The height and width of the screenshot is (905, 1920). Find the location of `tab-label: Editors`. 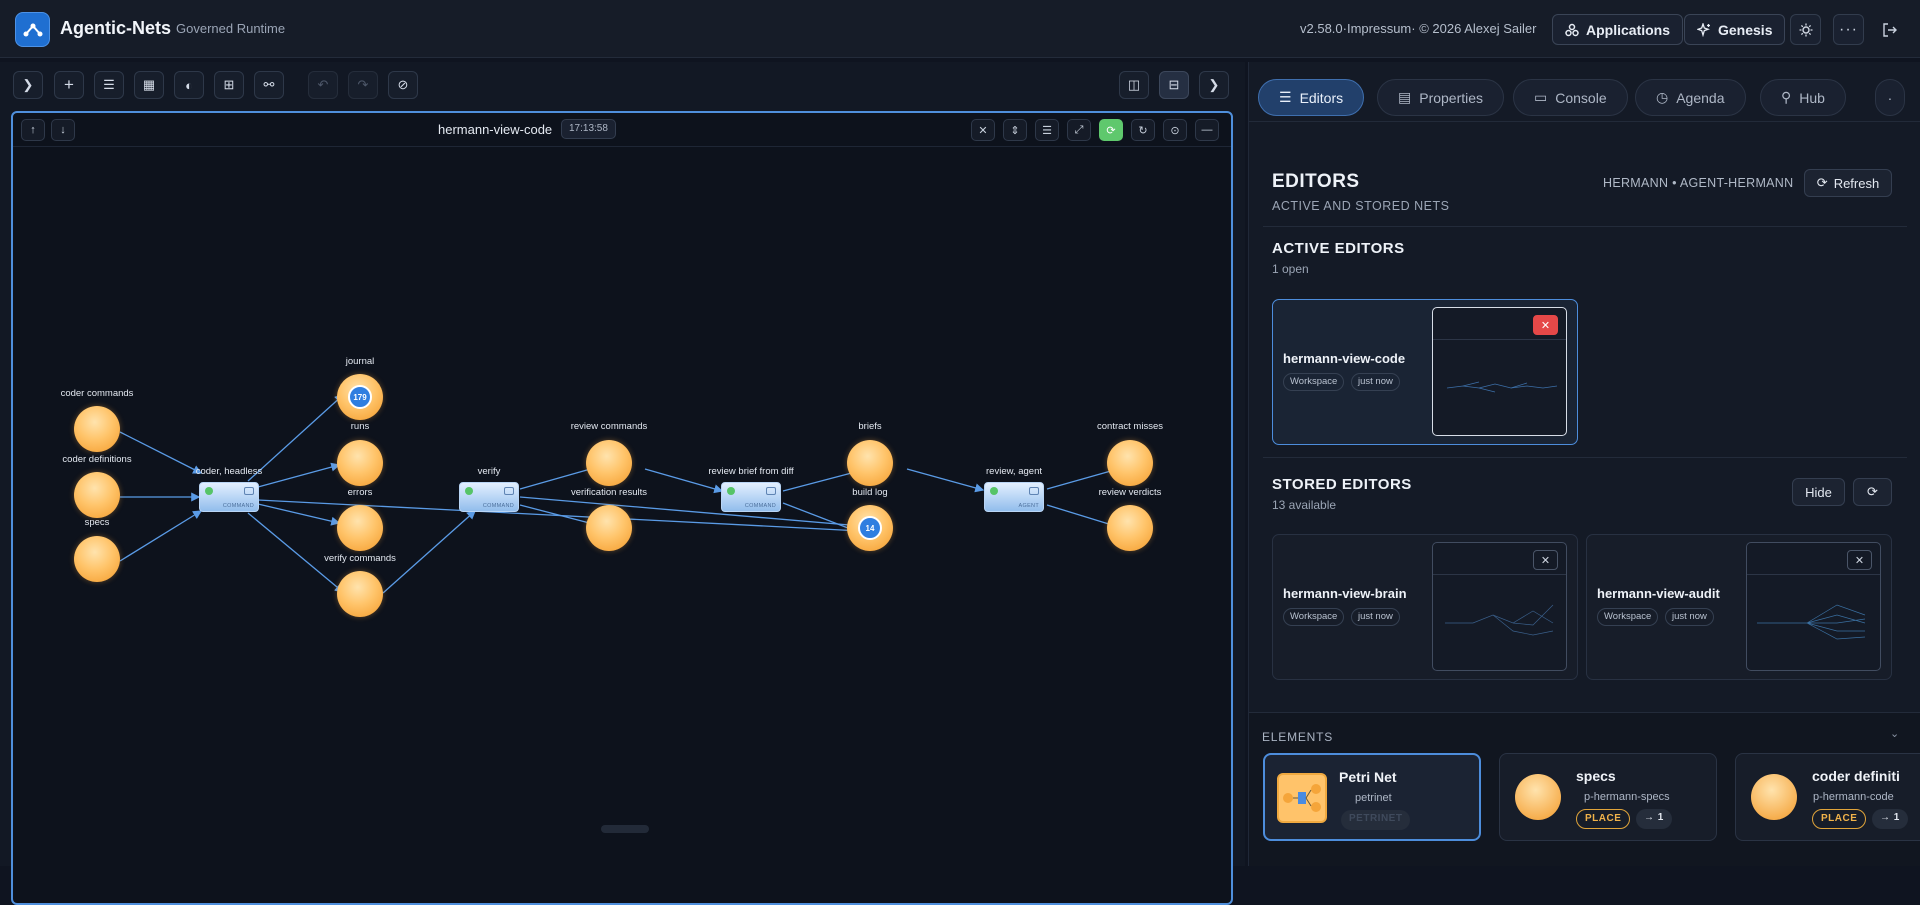

tab-label: Editors is located at coordinates (1321, 97).